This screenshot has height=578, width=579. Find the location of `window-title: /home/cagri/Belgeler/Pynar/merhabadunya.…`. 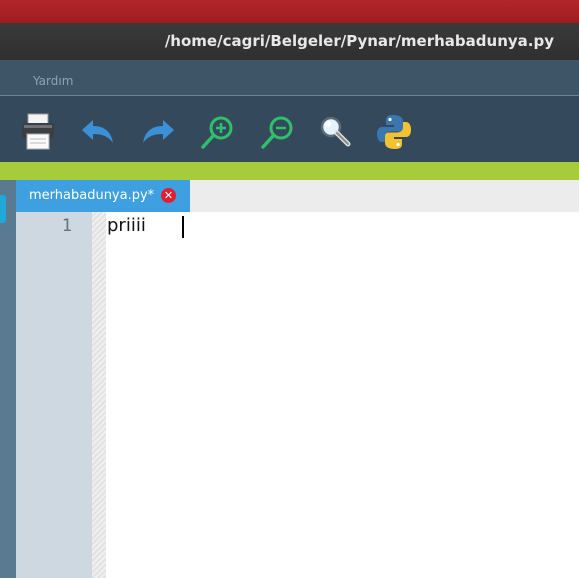

window-title: /home/cagri/Belgeler/Pynar/merhabadunya.… is located at coordinates (359, 41).